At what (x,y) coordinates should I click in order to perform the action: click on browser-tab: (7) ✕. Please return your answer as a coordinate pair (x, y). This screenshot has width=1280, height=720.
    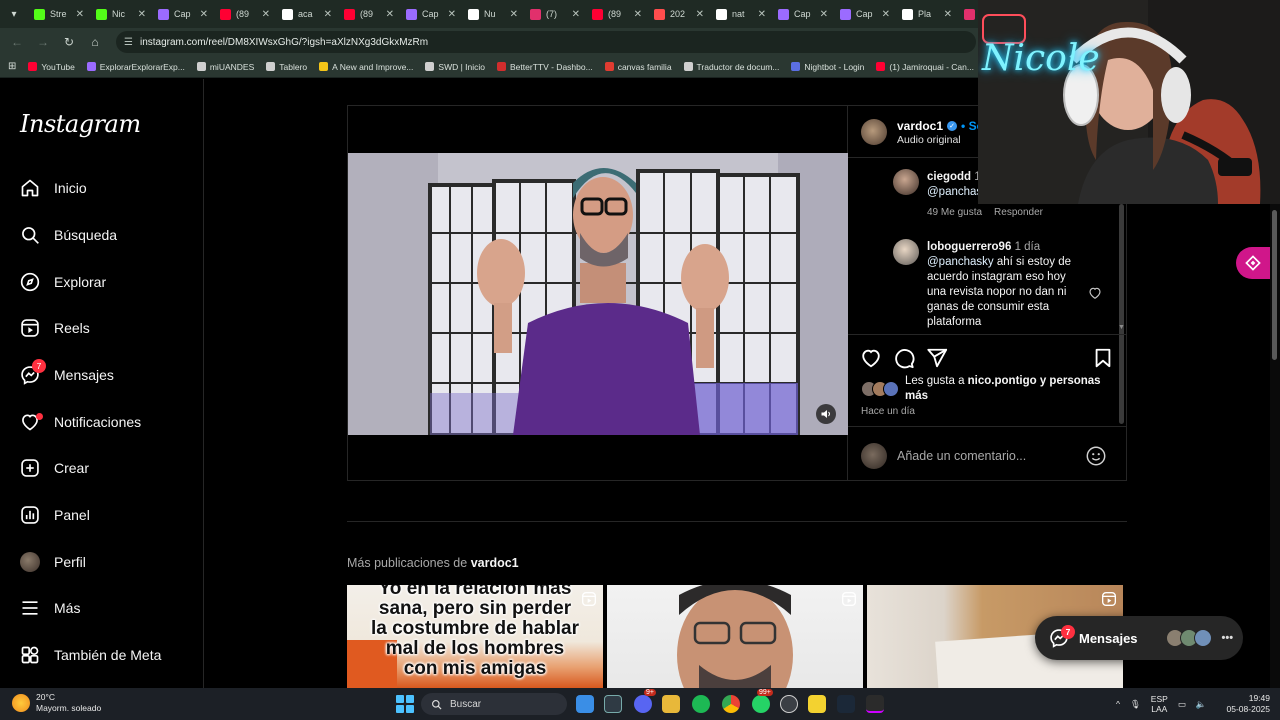
    Looking at the image, I should click on (555, 14).